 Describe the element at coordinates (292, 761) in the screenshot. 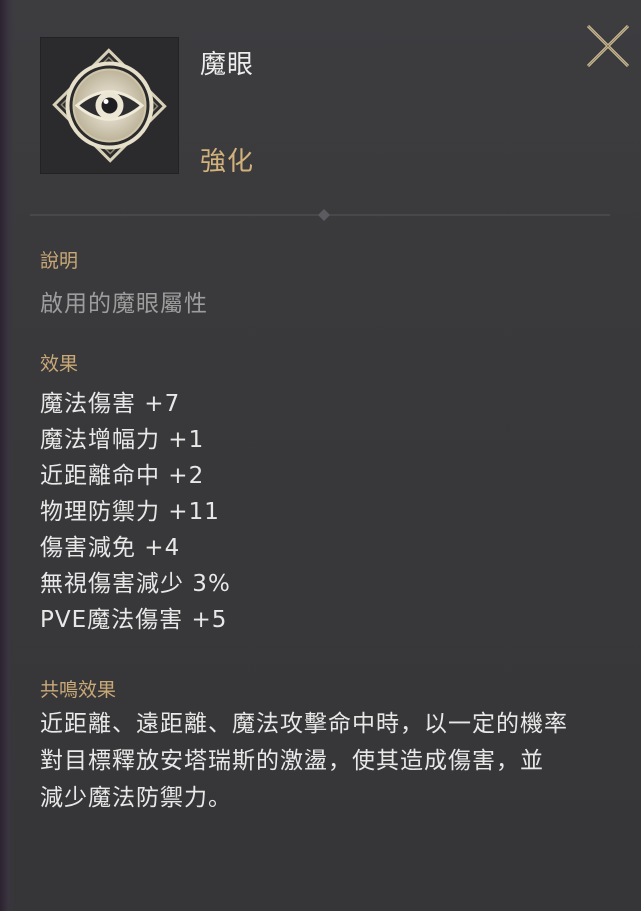

I see `resonance-line: 對目標釋放安塔瑞斯的激盪，使其造成傷害，並` at that location.